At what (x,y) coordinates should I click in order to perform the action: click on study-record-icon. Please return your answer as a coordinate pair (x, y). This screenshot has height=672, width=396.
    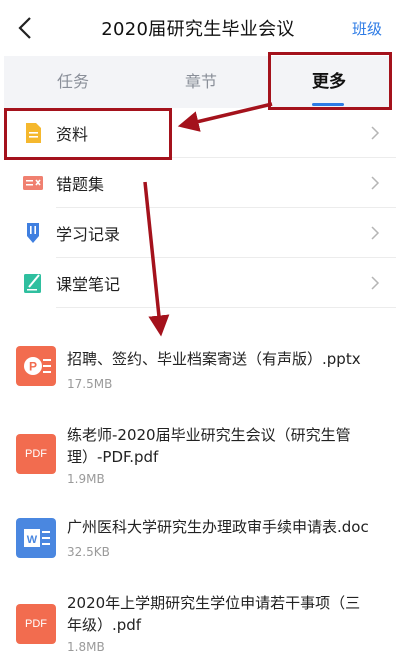
    Looking at the image, I should click on (33, 233).